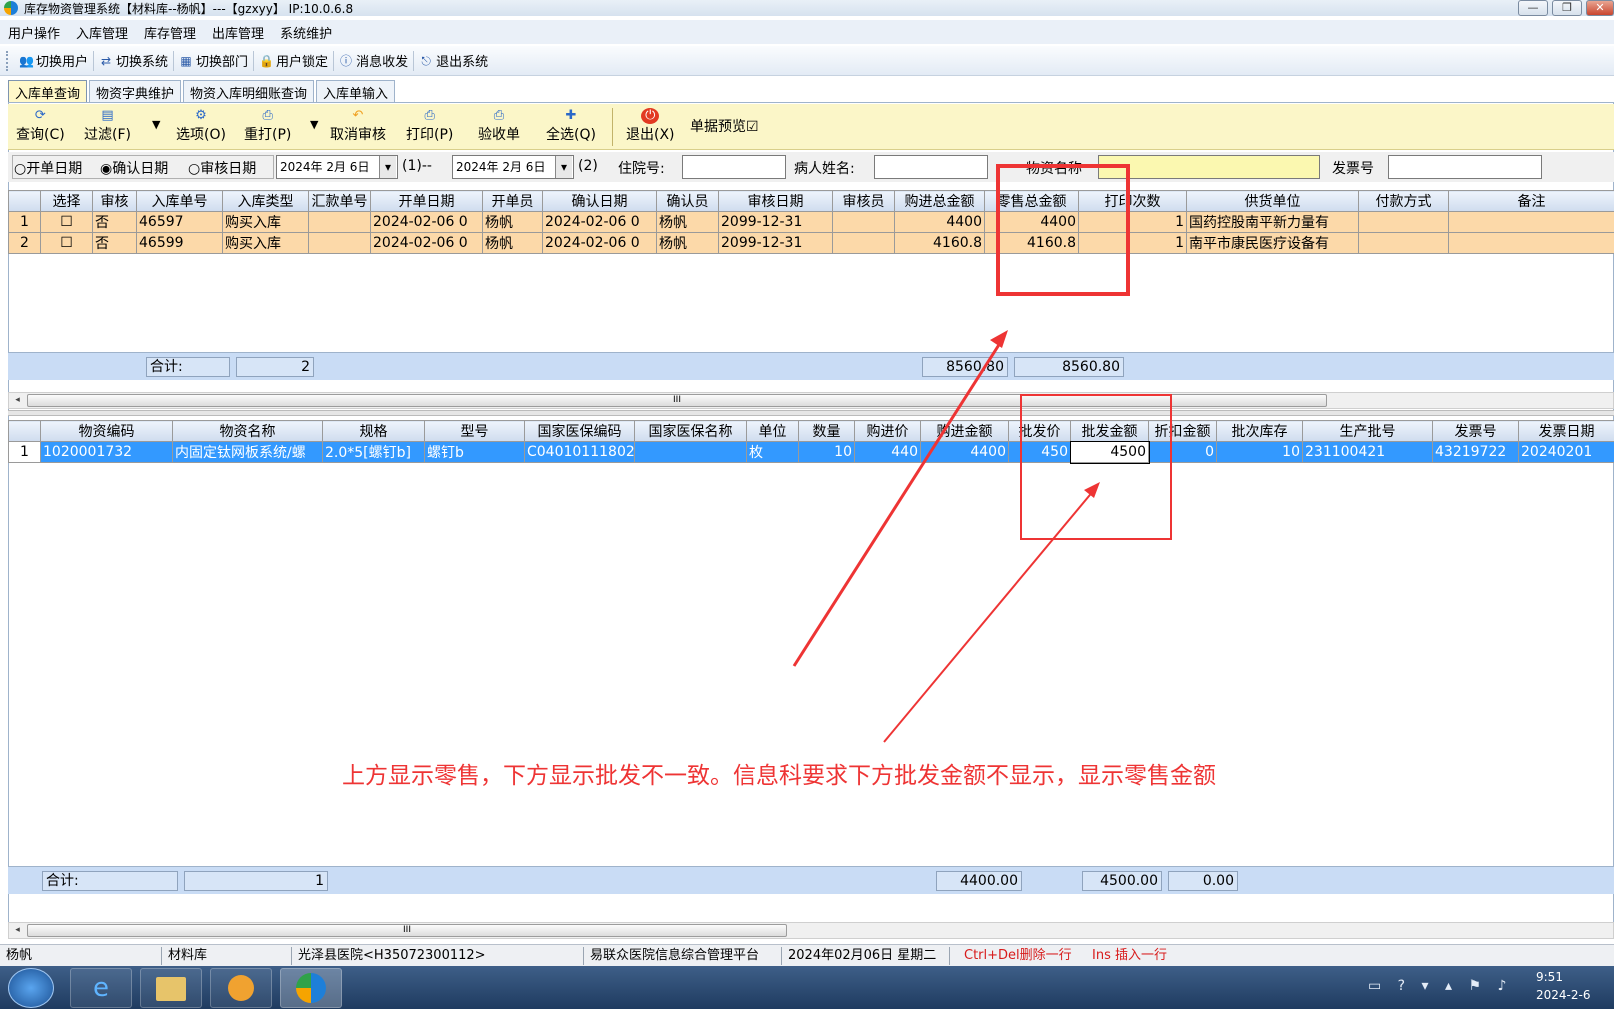  I want to click on annotation-arrow-up, so click(898, 503).